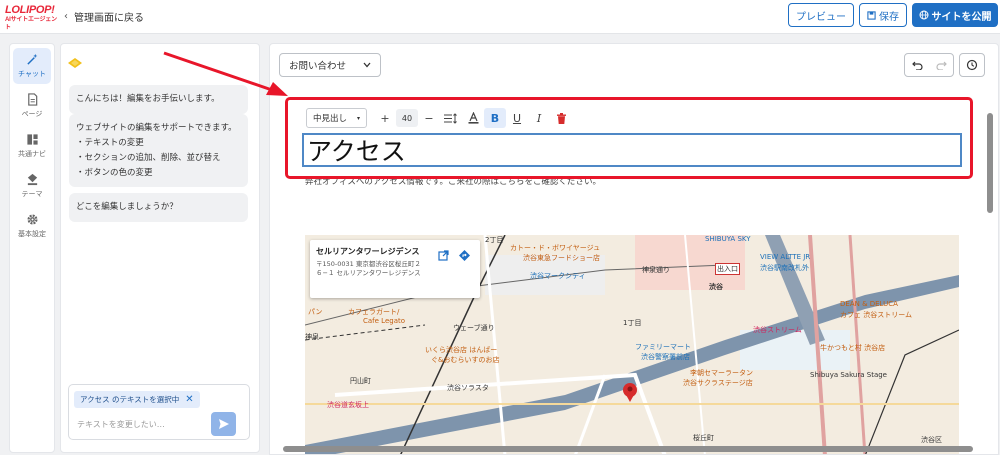 The height and width of the screenshot is (455, 1000). Describe the element at coordinates (468, 388) in the screenshot. I see `map-label: 渋谷ソラスタ` at that location.